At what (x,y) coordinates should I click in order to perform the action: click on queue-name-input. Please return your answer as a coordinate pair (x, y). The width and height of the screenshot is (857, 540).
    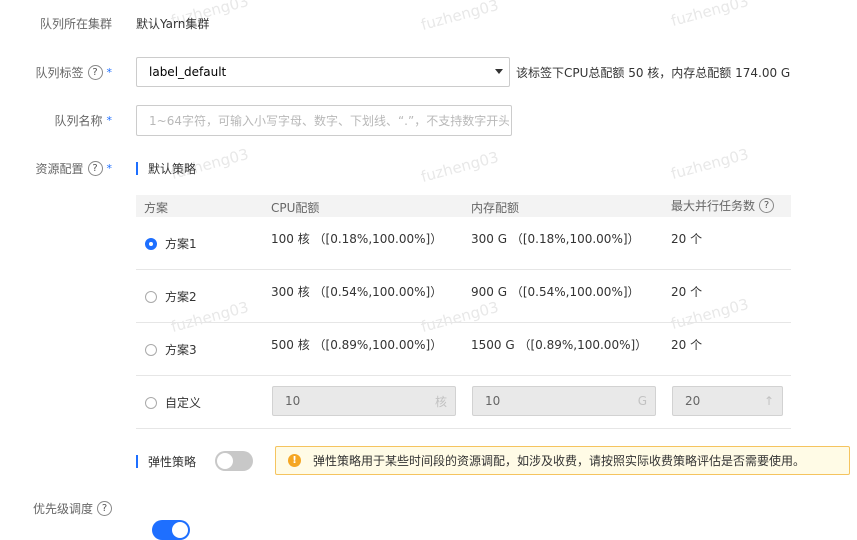
    Looking at the image, I should click on (324, 120).